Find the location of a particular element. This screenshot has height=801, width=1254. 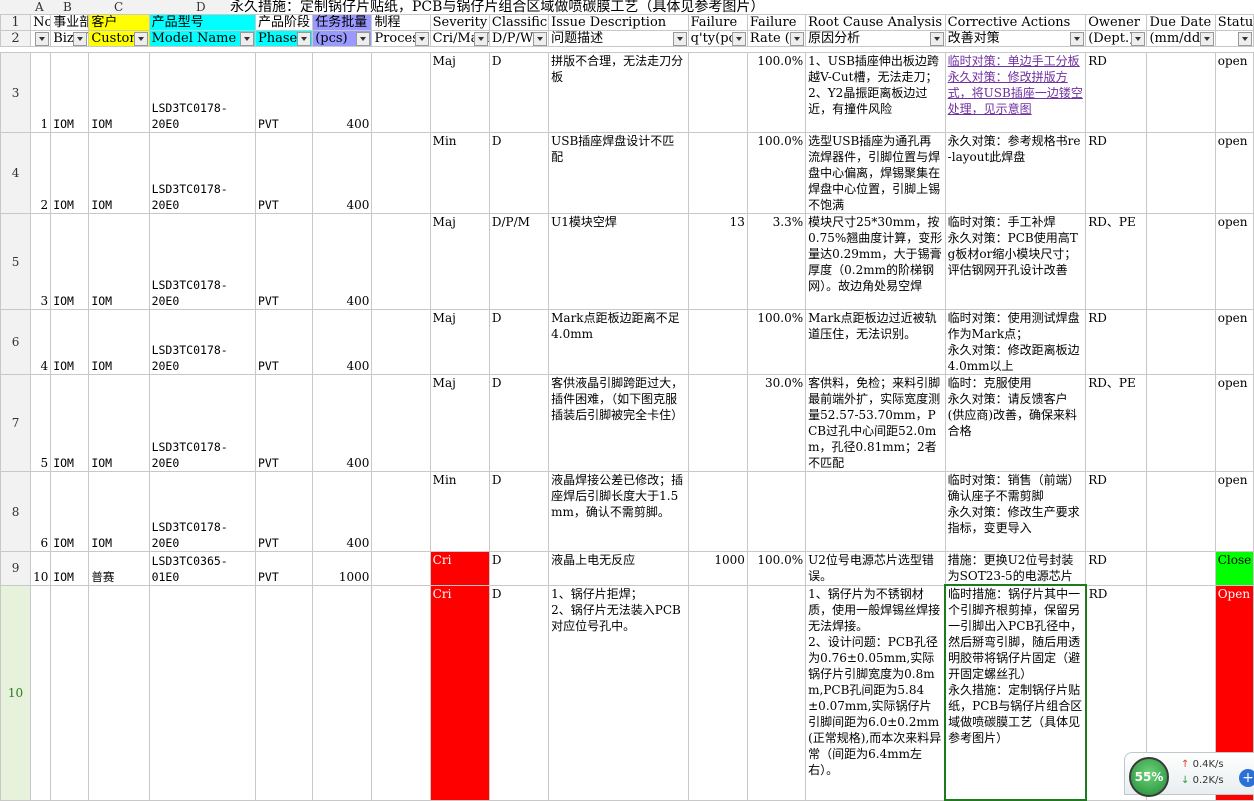

row-number: 9 is located at coordinates (16, 568).